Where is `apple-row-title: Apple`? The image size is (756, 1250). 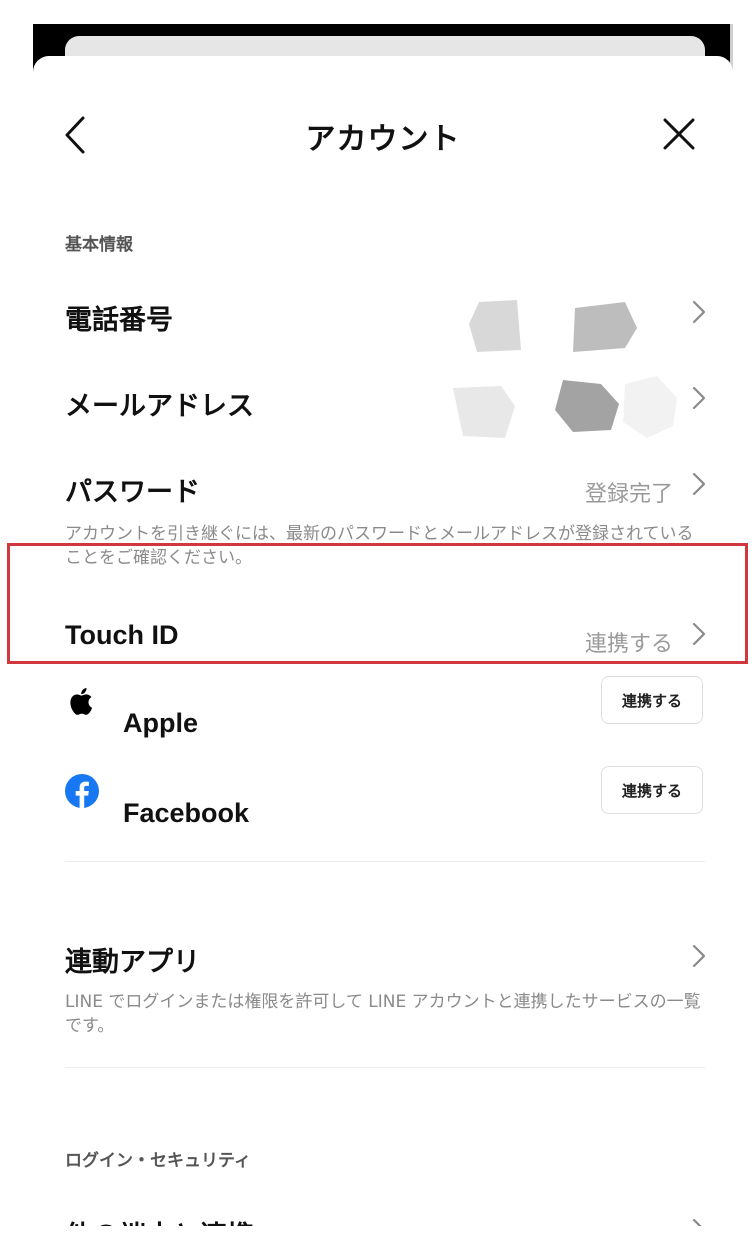
apple-row-title: Apple is located at coordinates (161, 723).